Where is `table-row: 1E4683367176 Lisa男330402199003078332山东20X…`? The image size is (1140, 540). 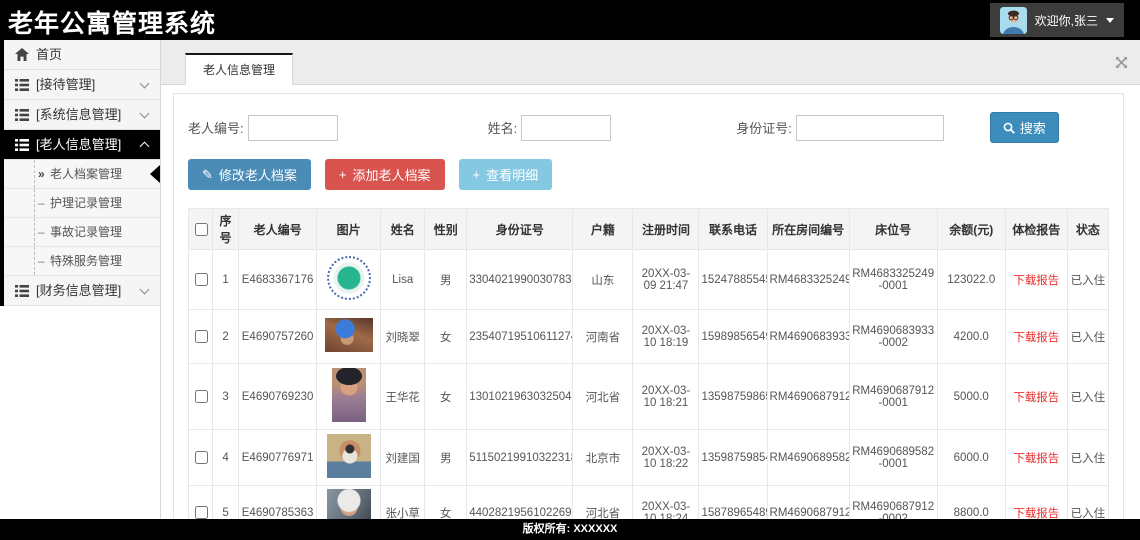
table-row: 1E4683367176 Lisa男330402199003078332山东20X… is located at coordinates (648, 279).